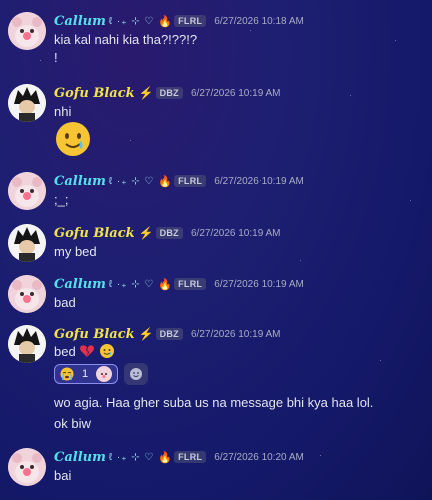  Describe the element at coordinates (65, 302) in the screenshot. I see `message-text: bad` at that location.